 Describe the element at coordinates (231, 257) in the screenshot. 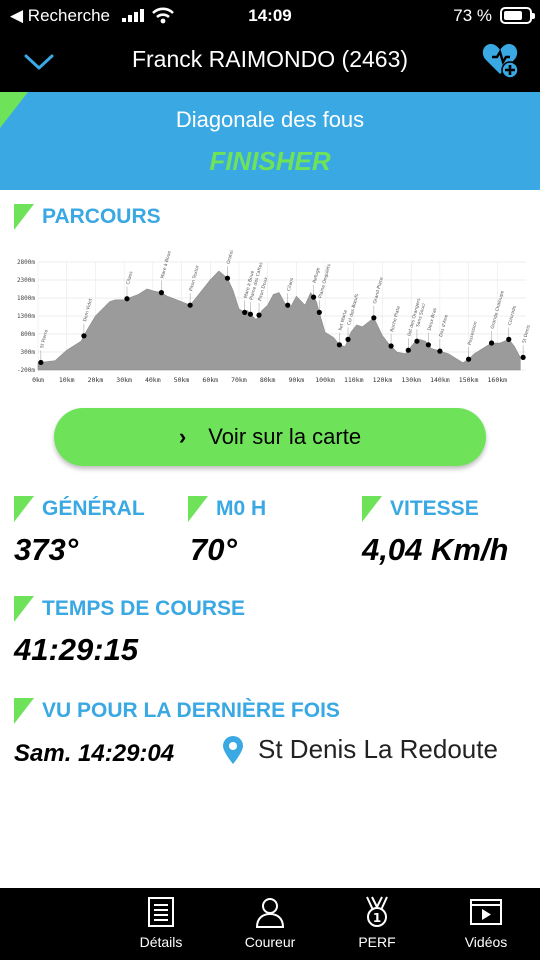

I see `checkpoint-label: Oratoire` at that location.